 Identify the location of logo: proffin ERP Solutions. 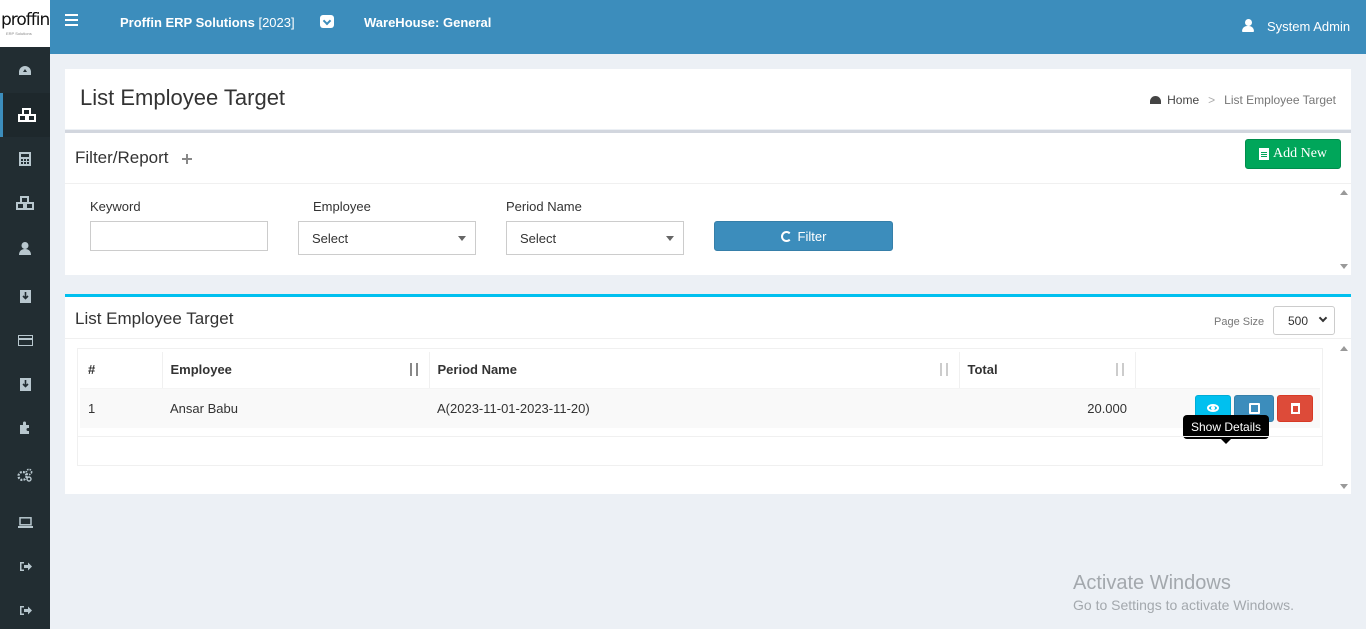
(25, 23).